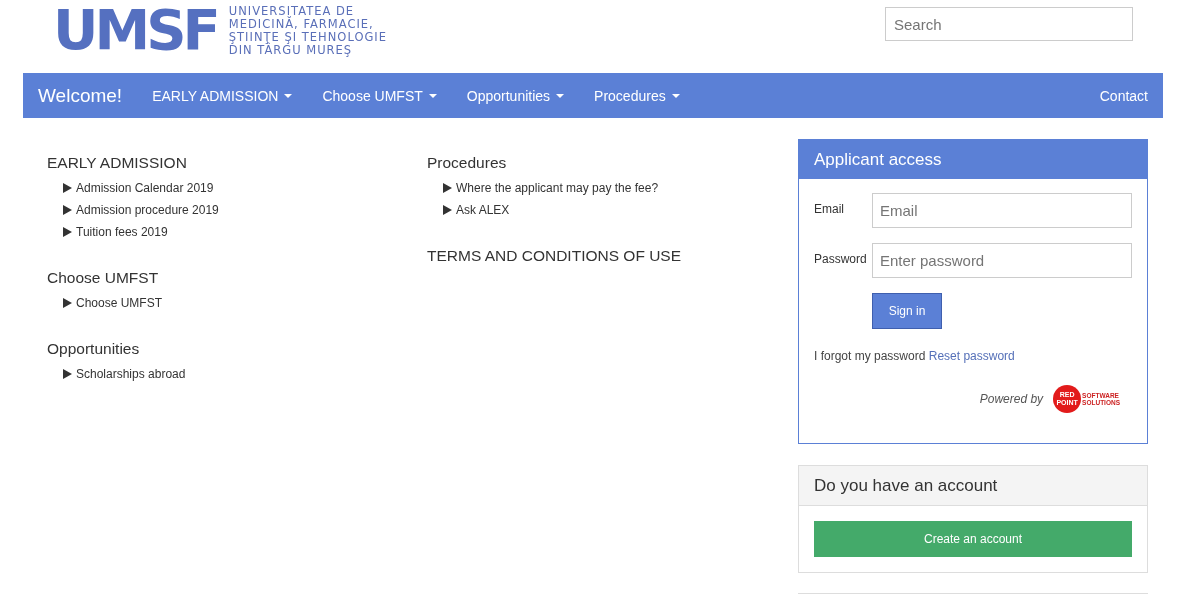 This screenshot has width=1184, height=597. Describe the element at coordinates (379, 95) in the screenshot. I see `nav-menu-item: Choose UMFST` at that location.